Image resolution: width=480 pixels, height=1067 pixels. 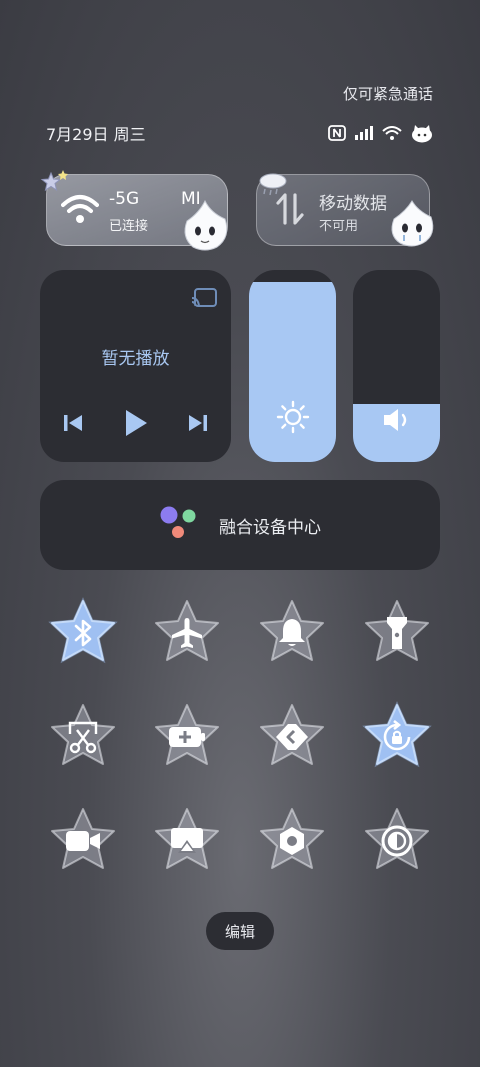 I want to click on battery-icon, so click(x=187, y=739).